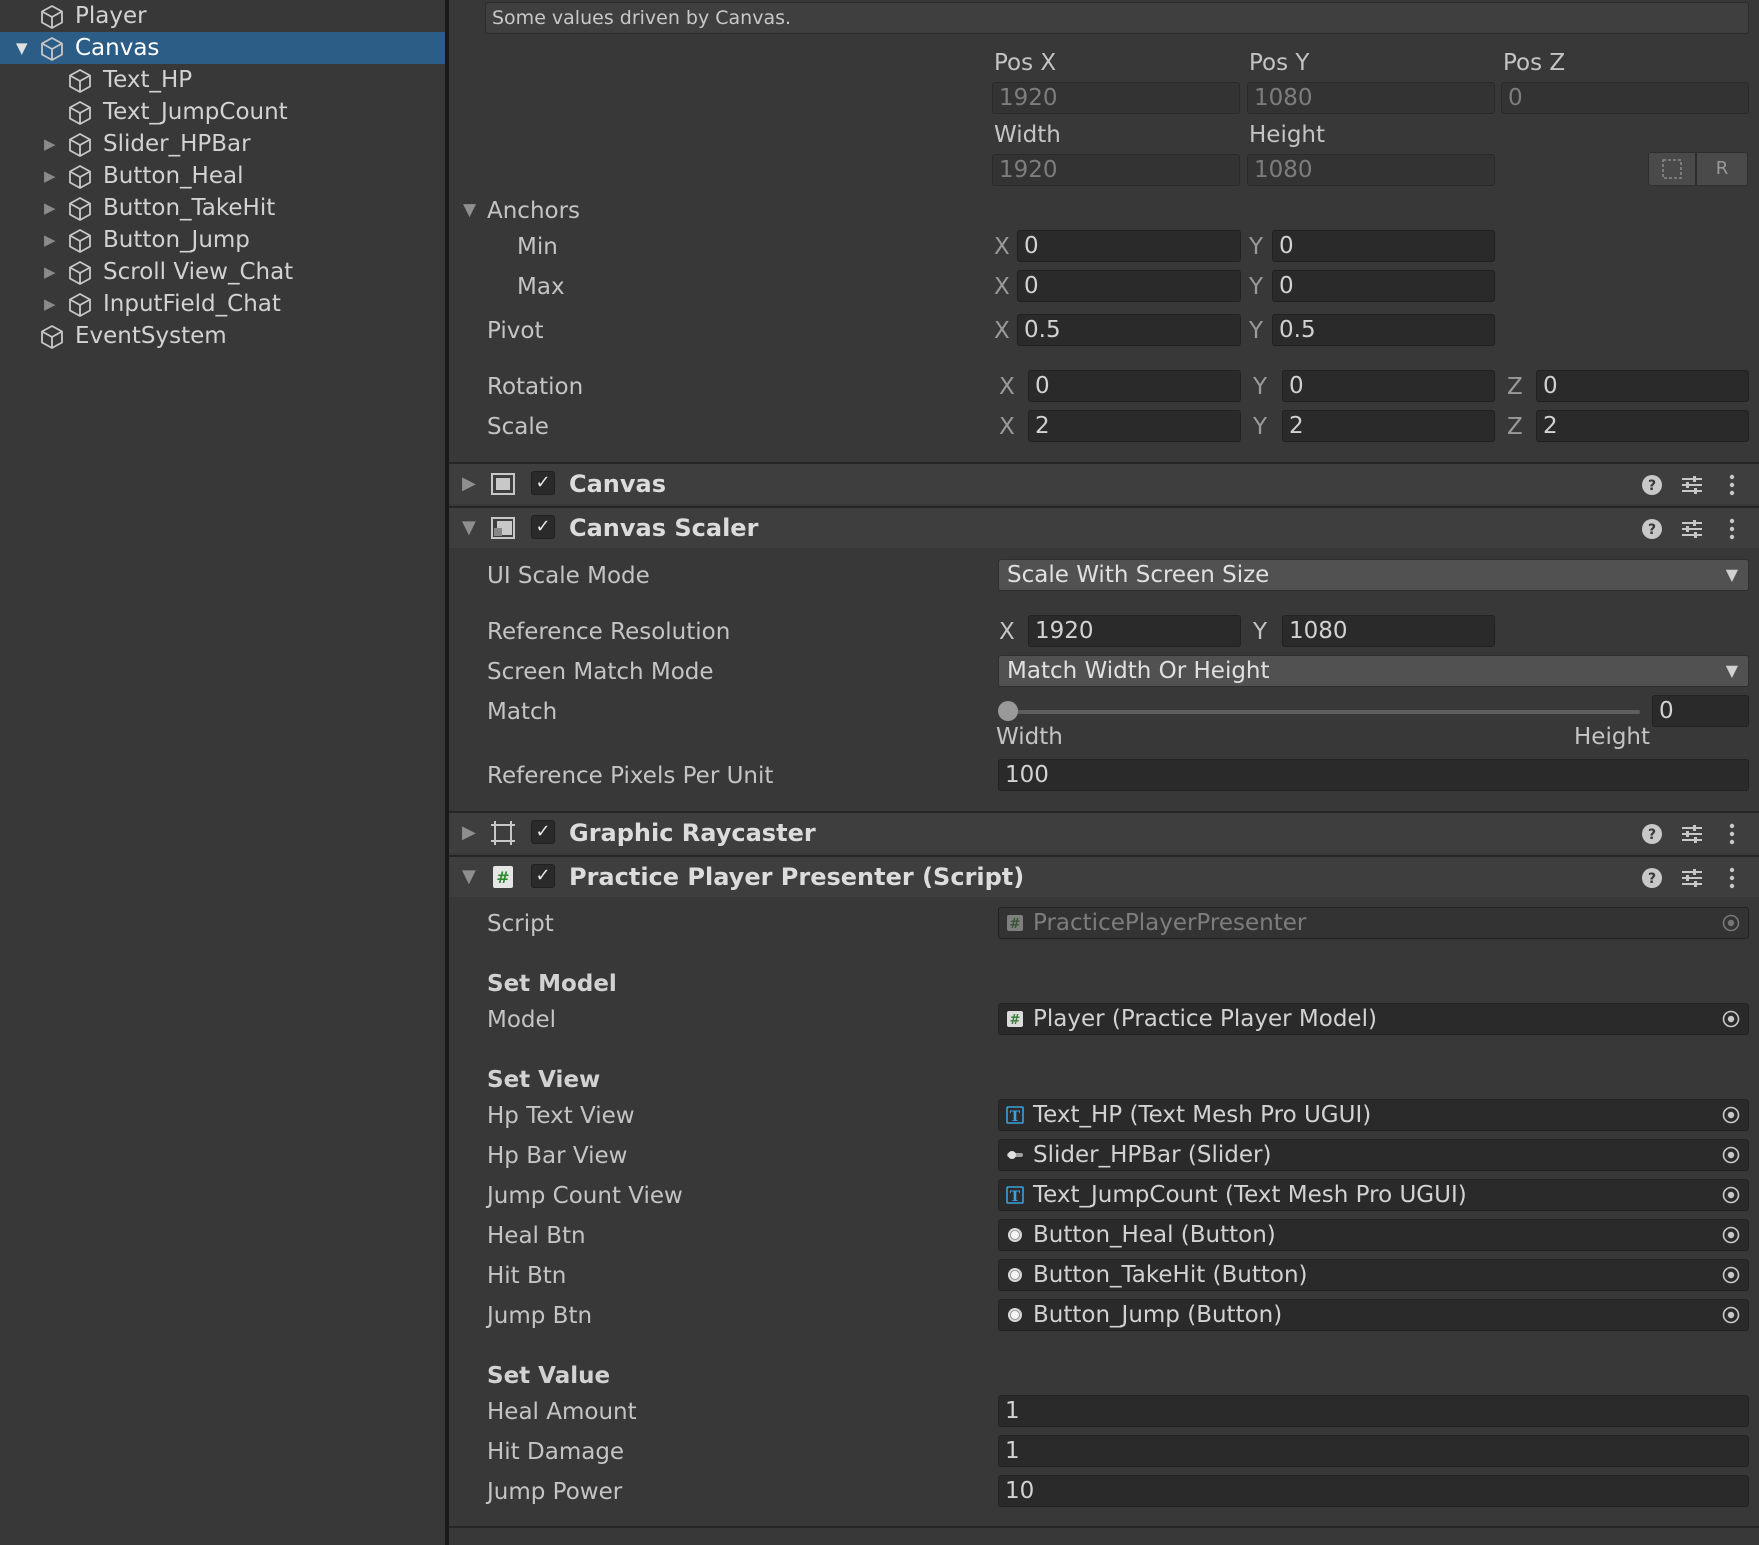  I want to click on pivot-x-axis: X, so click(1002, 331).